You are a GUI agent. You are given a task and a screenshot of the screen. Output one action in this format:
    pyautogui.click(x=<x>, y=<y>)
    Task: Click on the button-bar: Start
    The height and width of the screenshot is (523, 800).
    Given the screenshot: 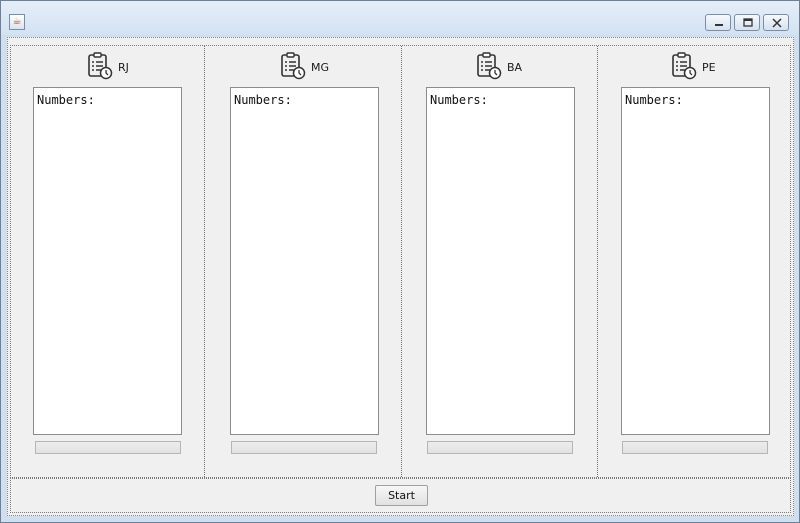 What is the action you would take?
    pyautogui.click(x=400, y=495)
    